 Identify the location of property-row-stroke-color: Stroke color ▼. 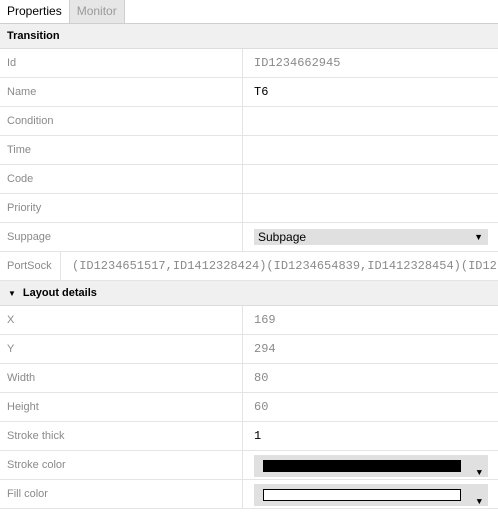
(249, 465).